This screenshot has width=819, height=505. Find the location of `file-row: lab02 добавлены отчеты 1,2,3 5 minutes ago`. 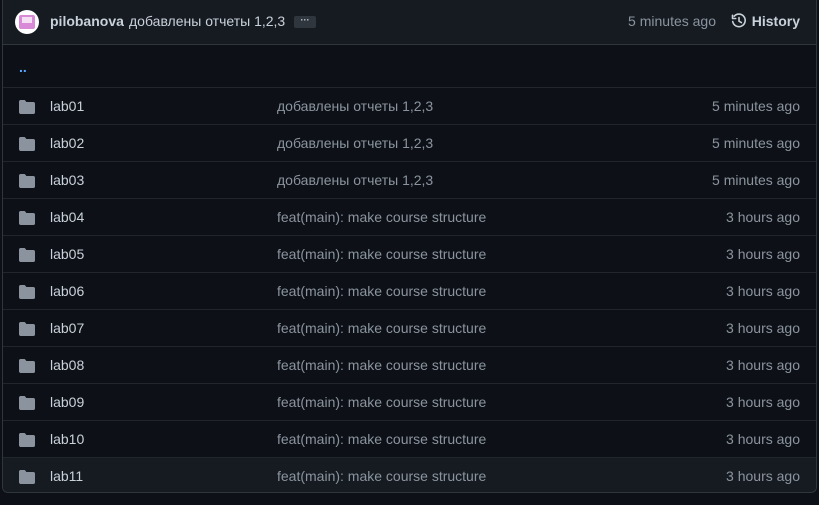

file-row: lab02 добавлены отчеты 1,2,3 5 minutes ago is located at coordinates (409, 142).